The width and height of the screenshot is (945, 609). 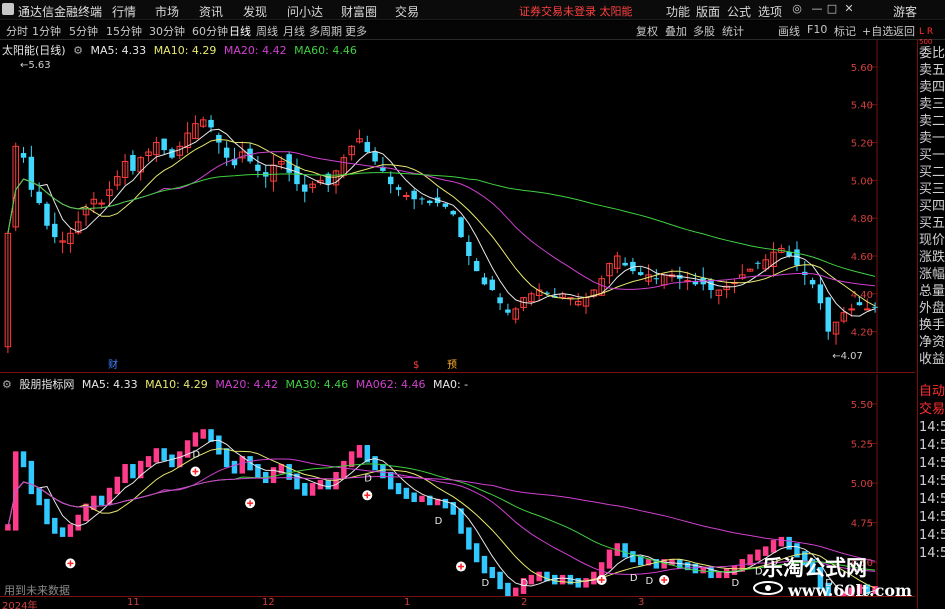 I want to click on quote-field: 净资, so click(x=932, y=342).